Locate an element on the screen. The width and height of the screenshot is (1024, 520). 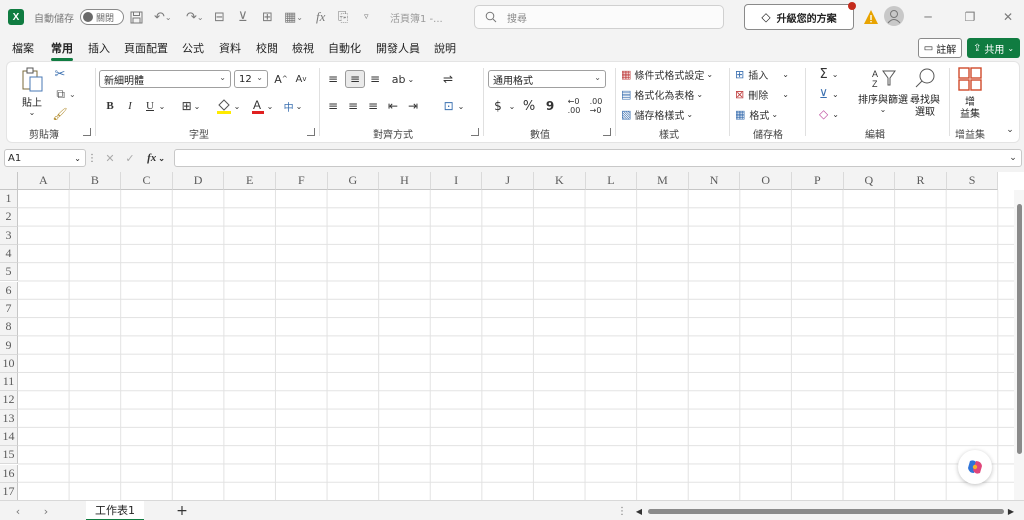
decrease-decimal-icon: .00 →0 is located at coordinates (596, 106).